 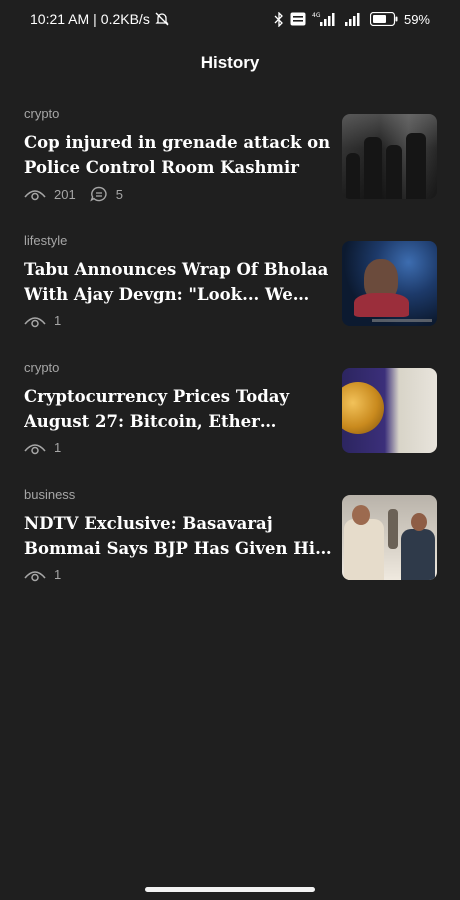 I want to click on signal-icon: 4G, so click(x=325, y=19).